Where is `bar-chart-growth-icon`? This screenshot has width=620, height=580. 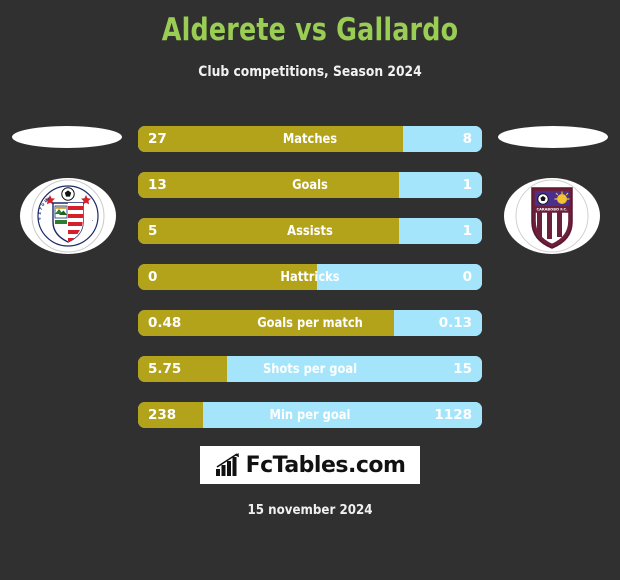
bar-chart-growth-icon is located at coordinates (227, 464).